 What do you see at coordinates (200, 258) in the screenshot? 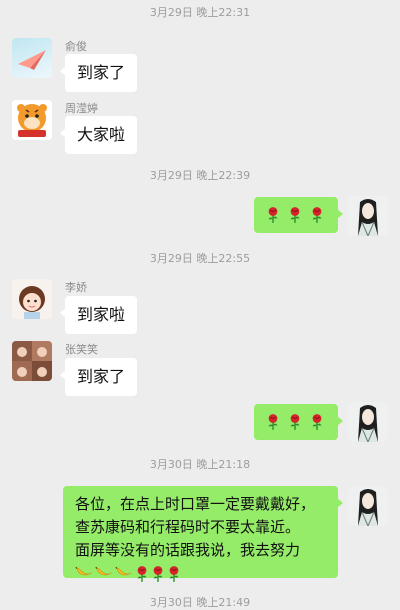
I see `timestamp: 3月29日 晚上22:55` at bounding box center [200, 258].